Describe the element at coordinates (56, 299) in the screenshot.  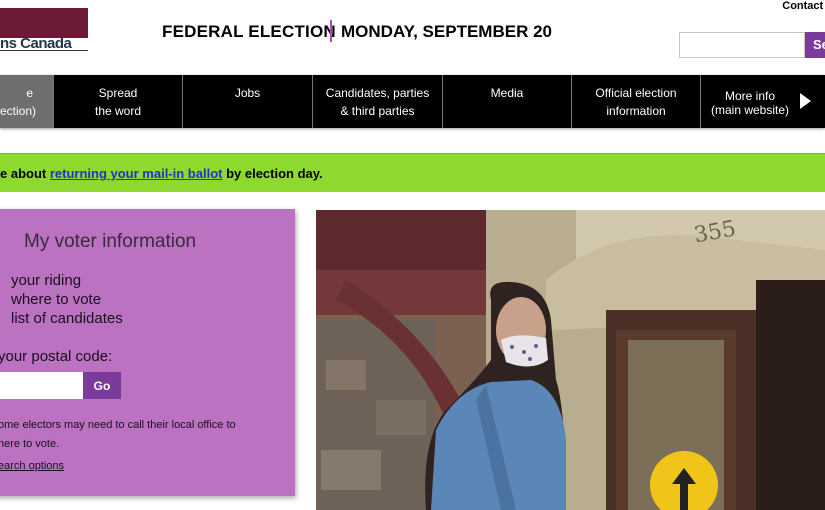
I see `list-item: where to vote` at that location.